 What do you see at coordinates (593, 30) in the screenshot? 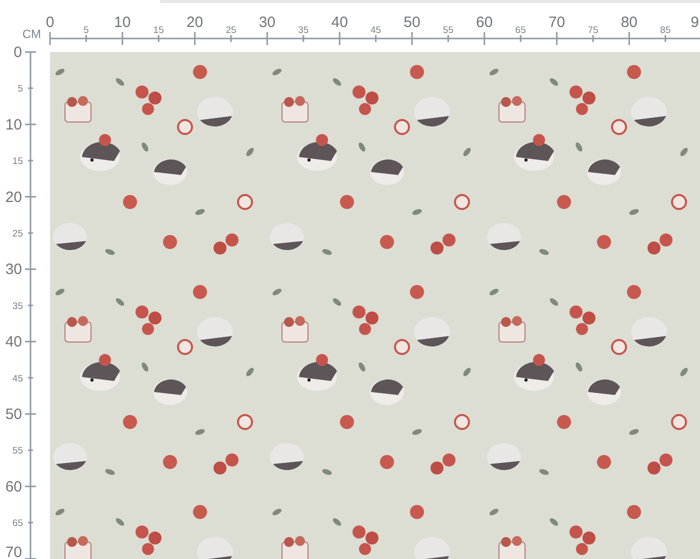
I see `ruler-label: 75` at bounding box center [593, 30].